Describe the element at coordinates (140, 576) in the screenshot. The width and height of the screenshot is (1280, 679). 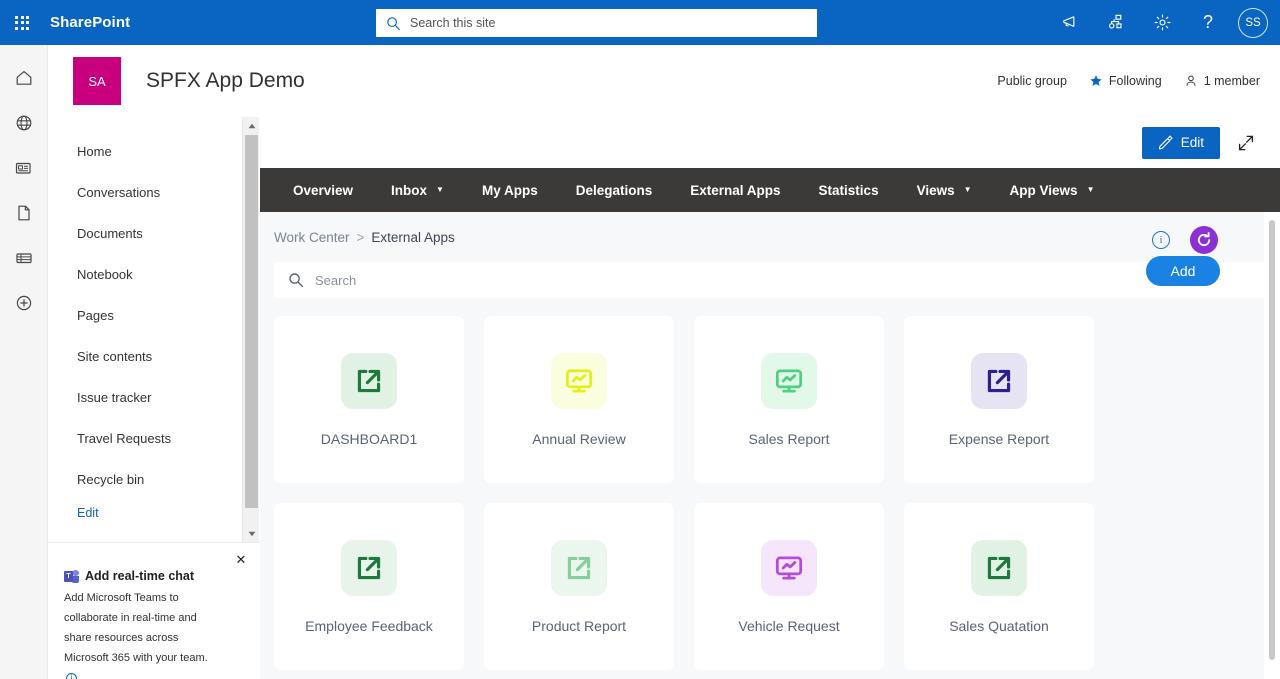
I see `callout-title-text: Add real-time chat` at that location.